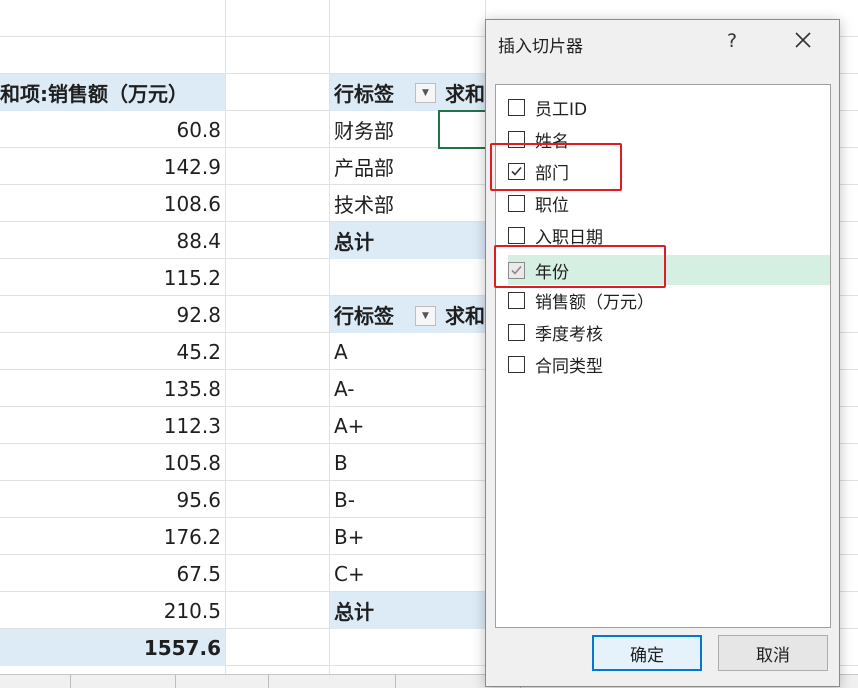 The width and height of the screenshot is (858, 688). What do you see at coordinates (561, 109) in the screenshot?
I see `field-label: 员工ID` at bounding box center [561, 109].